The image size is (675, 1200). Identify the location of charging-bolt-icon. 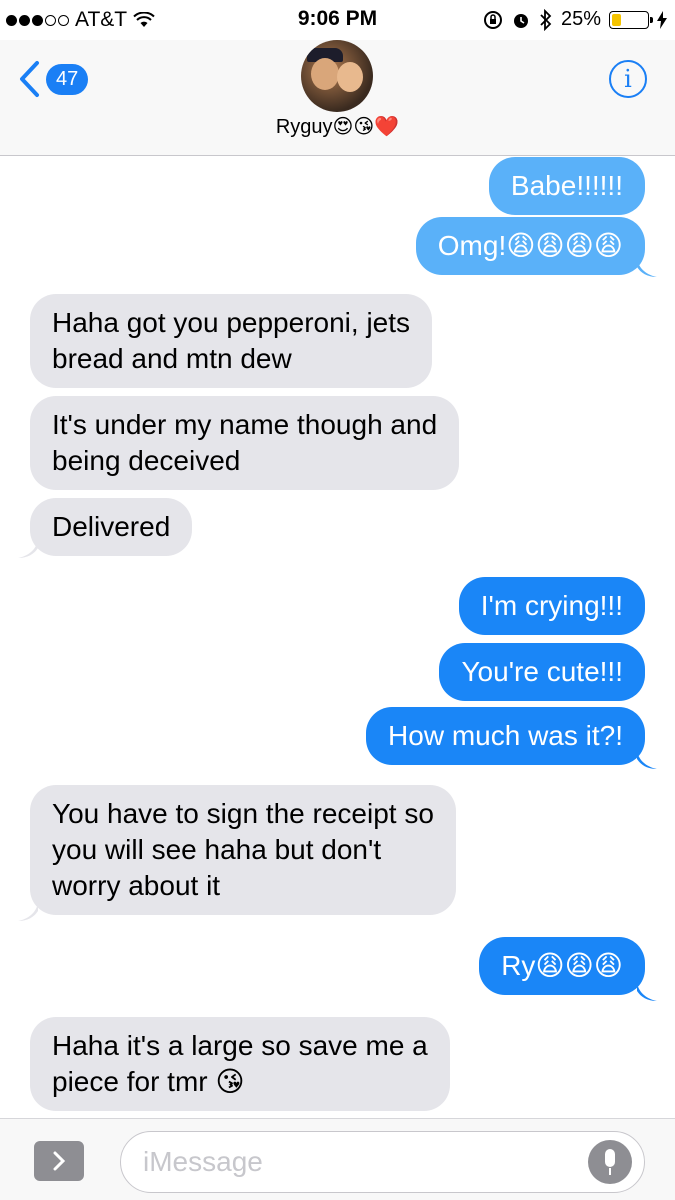
(662, 19).